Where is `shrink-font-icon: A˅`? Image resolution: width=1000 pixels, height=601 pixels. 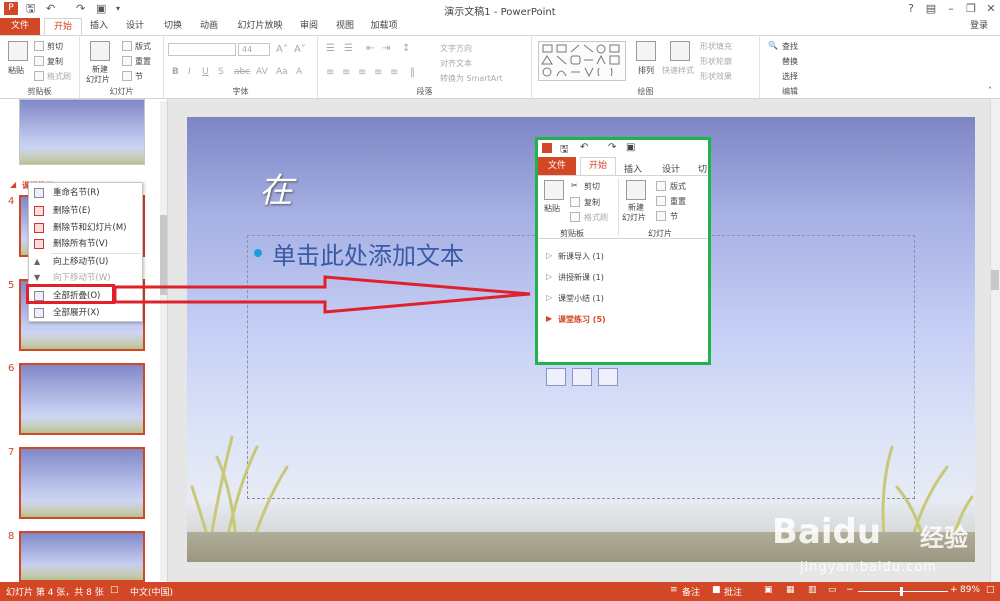
shrink-font-icon: A˅ is located at coordinates (300, 49).